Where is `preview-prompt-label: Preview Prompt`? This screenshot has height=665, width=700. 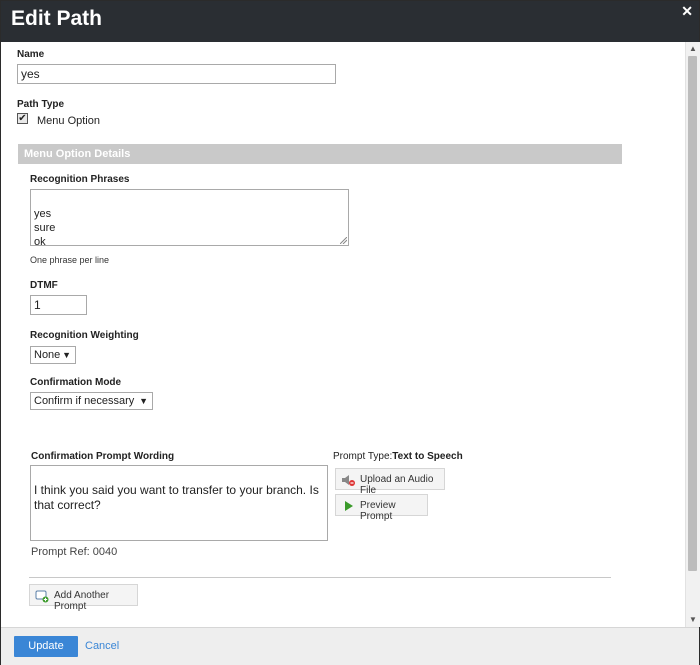
preview-prompt-label: Preview Prompt is located at coordinates (378, 511).